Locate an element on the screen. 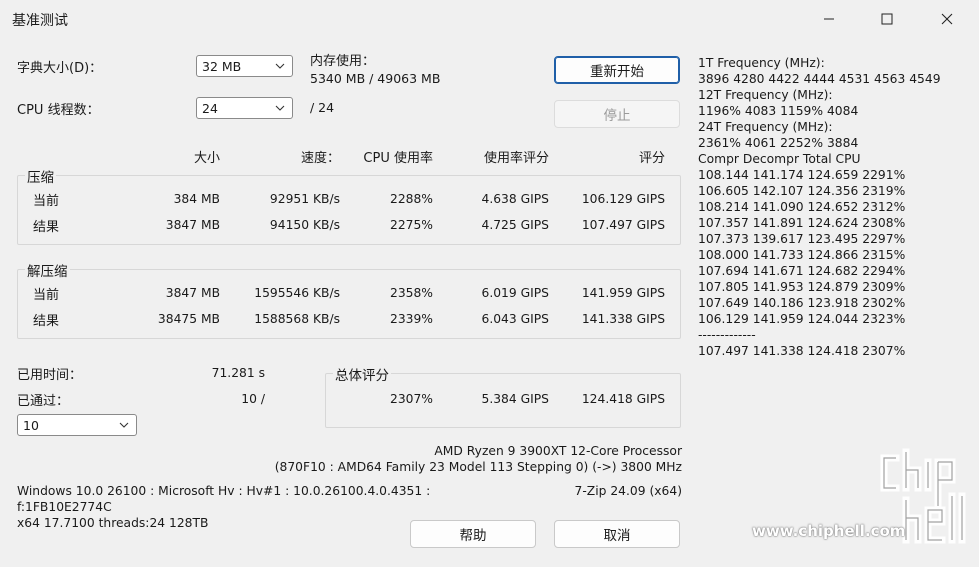  passes-select-value: 10 is located at coordinates (31, 425).